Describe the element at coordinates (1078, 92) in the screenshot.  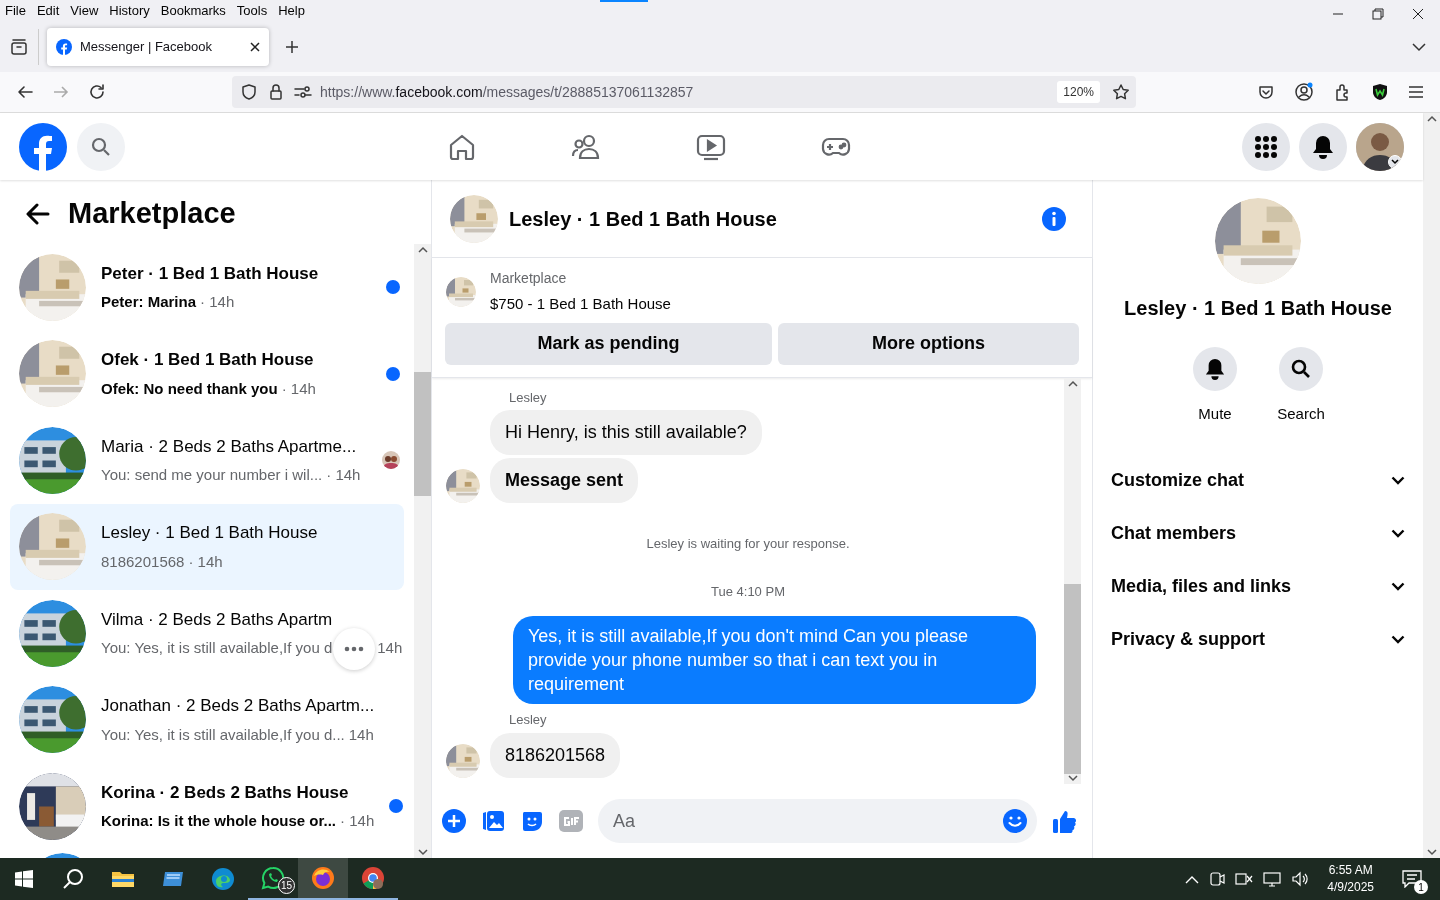
I see `zoom-level: 120%` at that location.